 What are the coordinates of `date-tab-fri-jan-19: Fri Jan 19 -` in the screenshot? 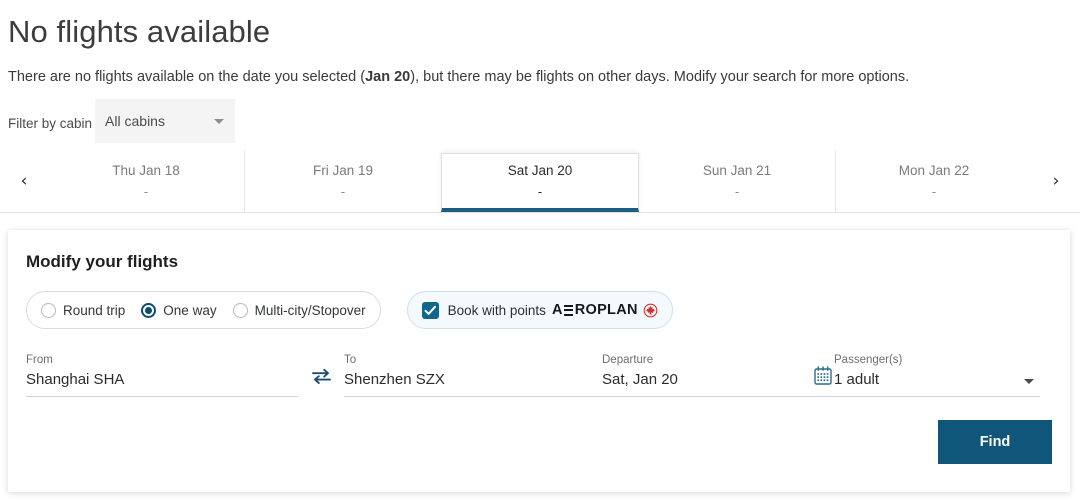 It's located at (342, 181).